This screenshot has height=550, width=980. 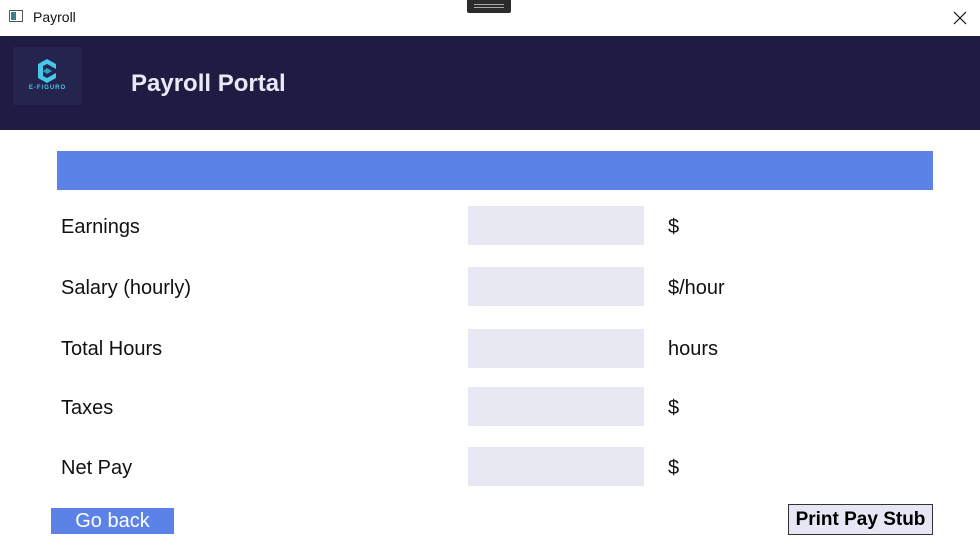 I want to click on print-pay-stub-button: Print Pay Stub, so click(x=860, y=519).